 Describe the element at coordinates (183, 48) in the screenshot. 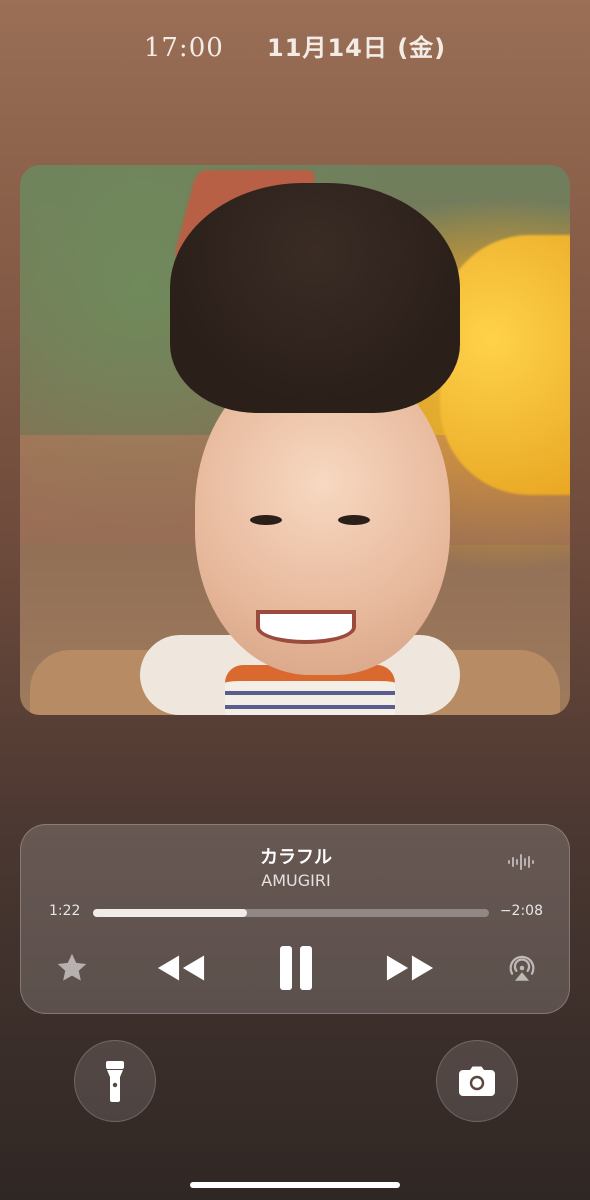

I see `clock-time: 17:00` at that location.